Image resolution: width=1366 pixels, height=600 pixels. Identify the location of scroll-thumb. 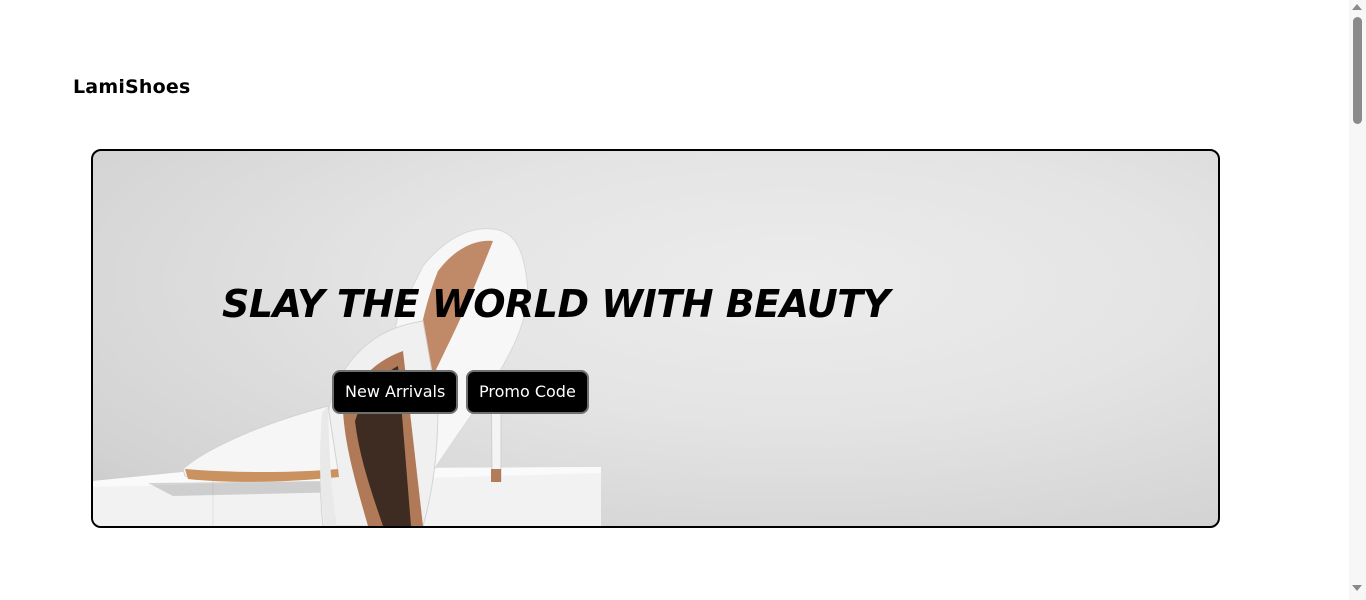
(1357, 70).